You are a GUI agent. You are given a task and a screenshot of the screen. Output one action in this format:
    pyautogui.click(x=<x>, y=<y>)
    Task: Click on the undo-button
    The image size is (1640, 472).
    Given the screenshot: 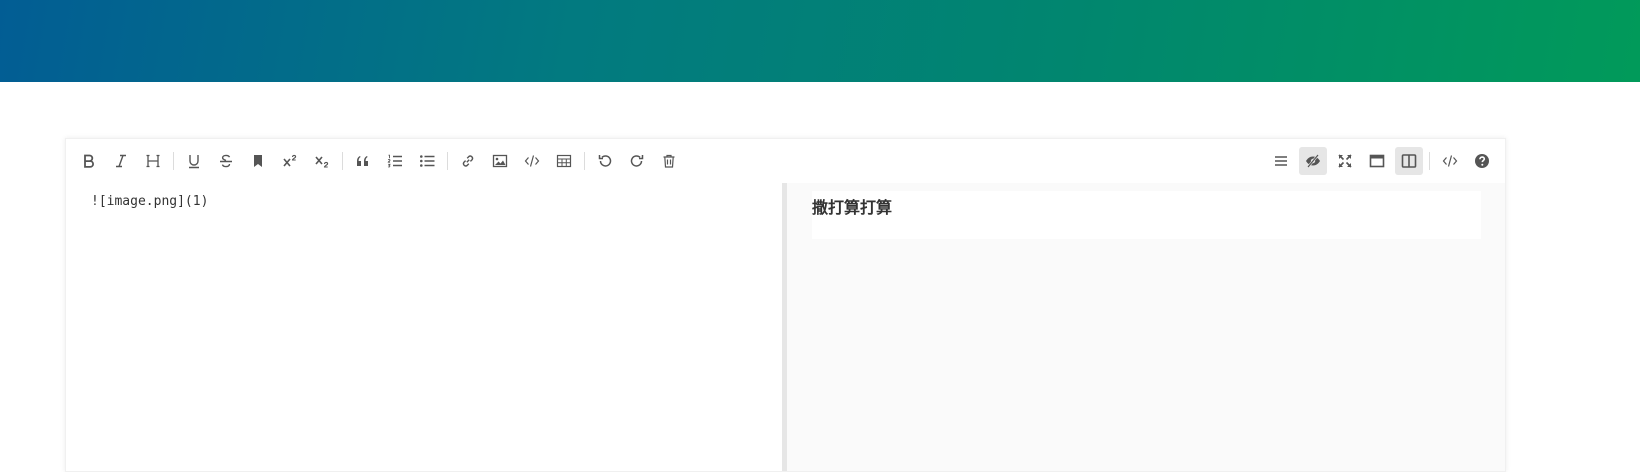 What is the action you would take?
    pyautogui.click(x=605, y=161)
    